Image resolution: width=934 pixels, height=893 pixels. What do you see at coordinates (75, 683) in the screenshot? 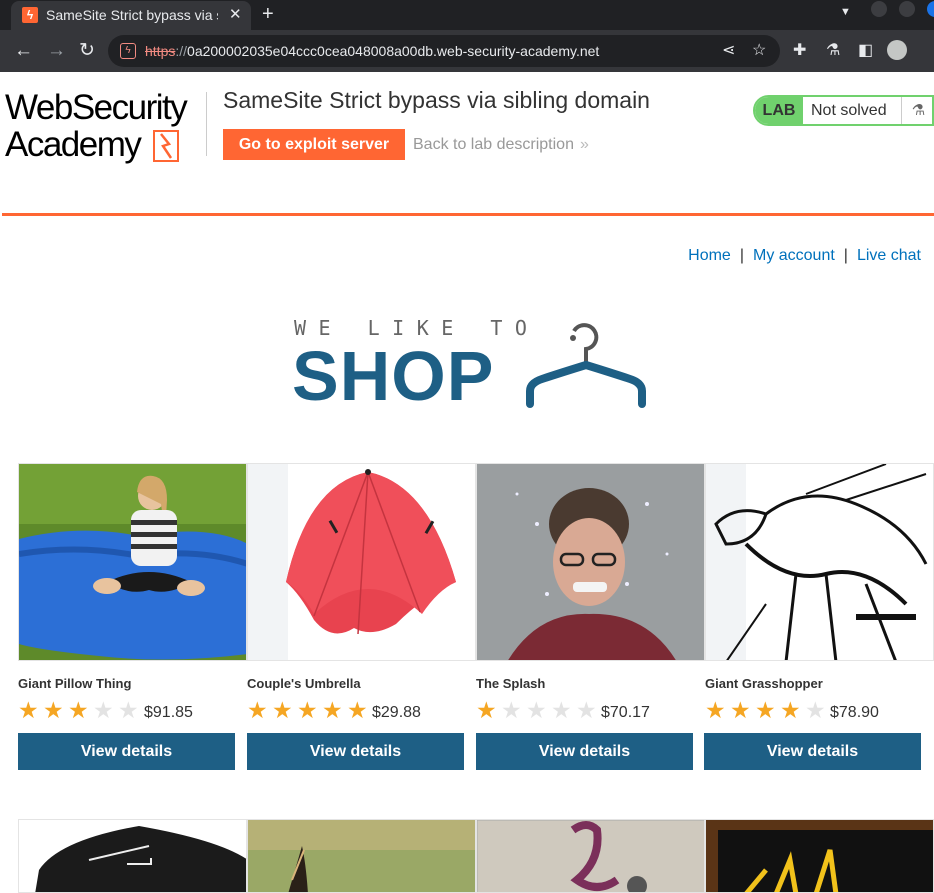
I see `product-name: Giant Pillow Thing` at bounding box center [75, 683].